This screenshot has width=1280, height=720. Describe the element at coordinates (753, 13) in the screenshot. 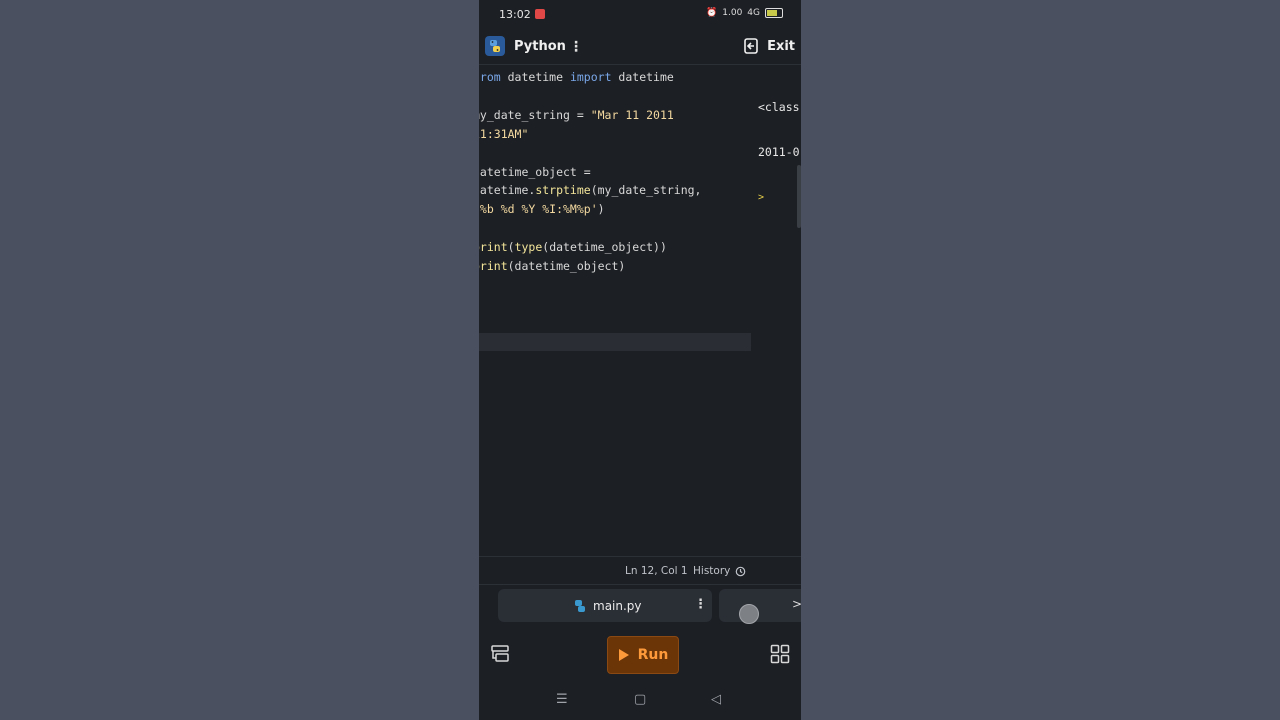

I see `signal-icon: 4G` at that location.